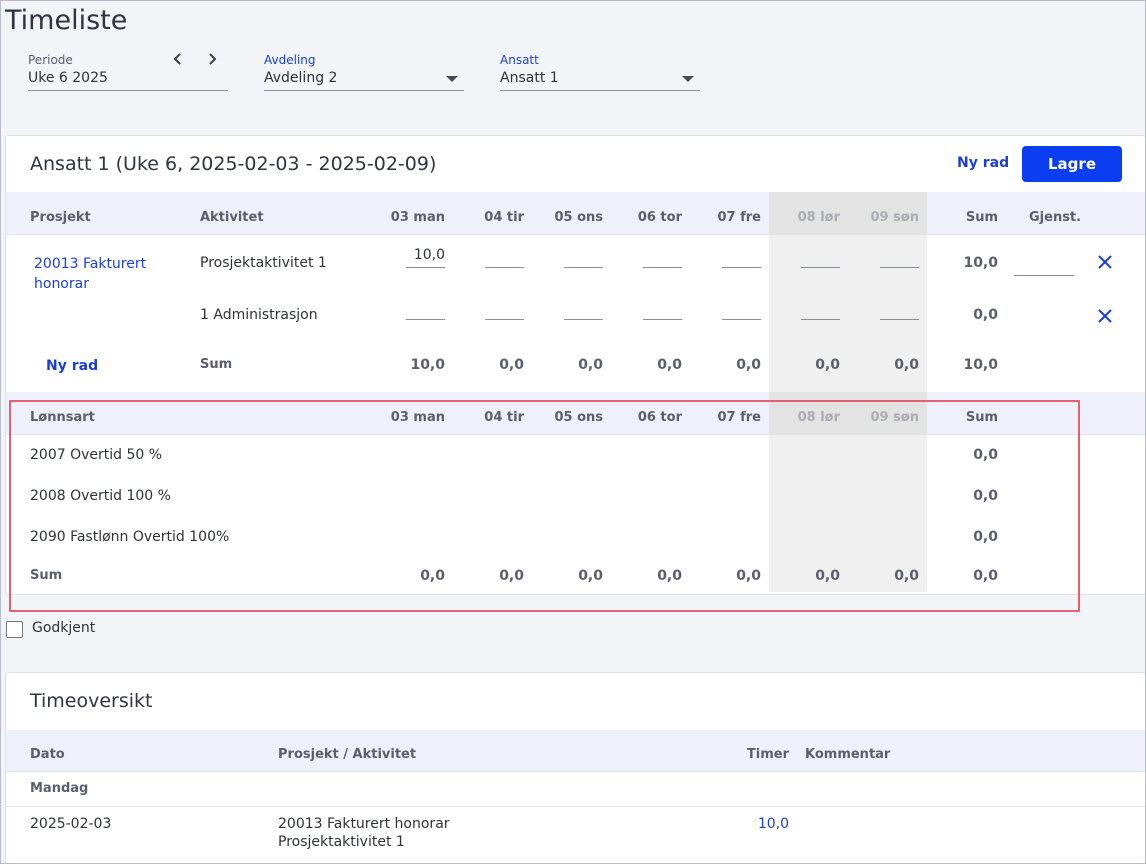 The height and width of the screenshot is (864, 1146). What do you see at coordinates (60, 217) in the screenshot?
I see `col-project: Prosjekt` at bounding box center [60, 217].